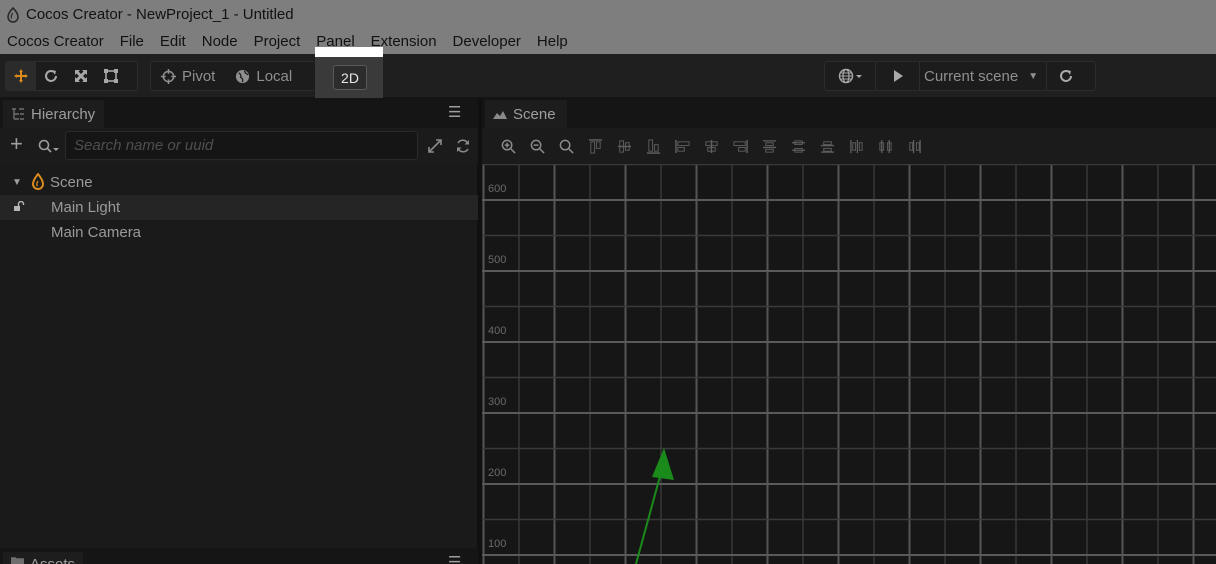  What do you see at coordinates (897, 76) in the screenshot?
I see `play-button` at bounding box center [897, 76].